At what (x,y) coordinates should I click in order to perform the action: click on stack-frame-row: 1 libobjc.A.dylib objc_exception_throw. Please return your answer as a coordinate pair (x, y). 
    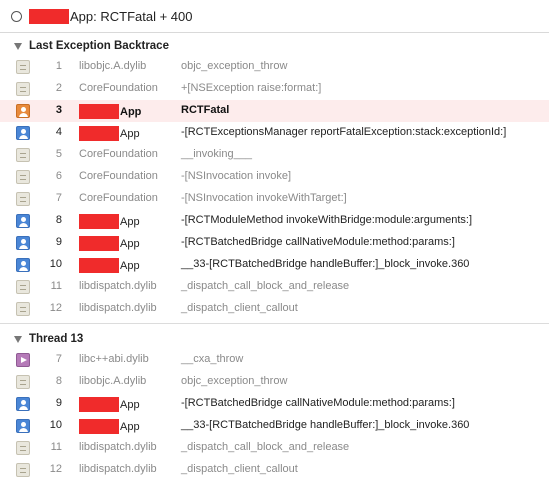
    Looking at the image, I should click on (274, 67).